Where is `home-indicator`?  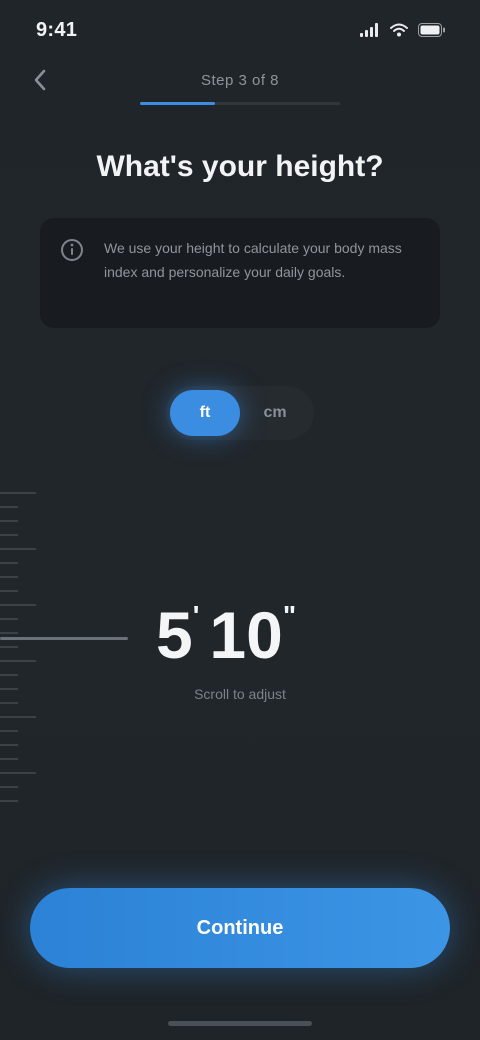
home-indicator is located at coordinates (240, 1023).